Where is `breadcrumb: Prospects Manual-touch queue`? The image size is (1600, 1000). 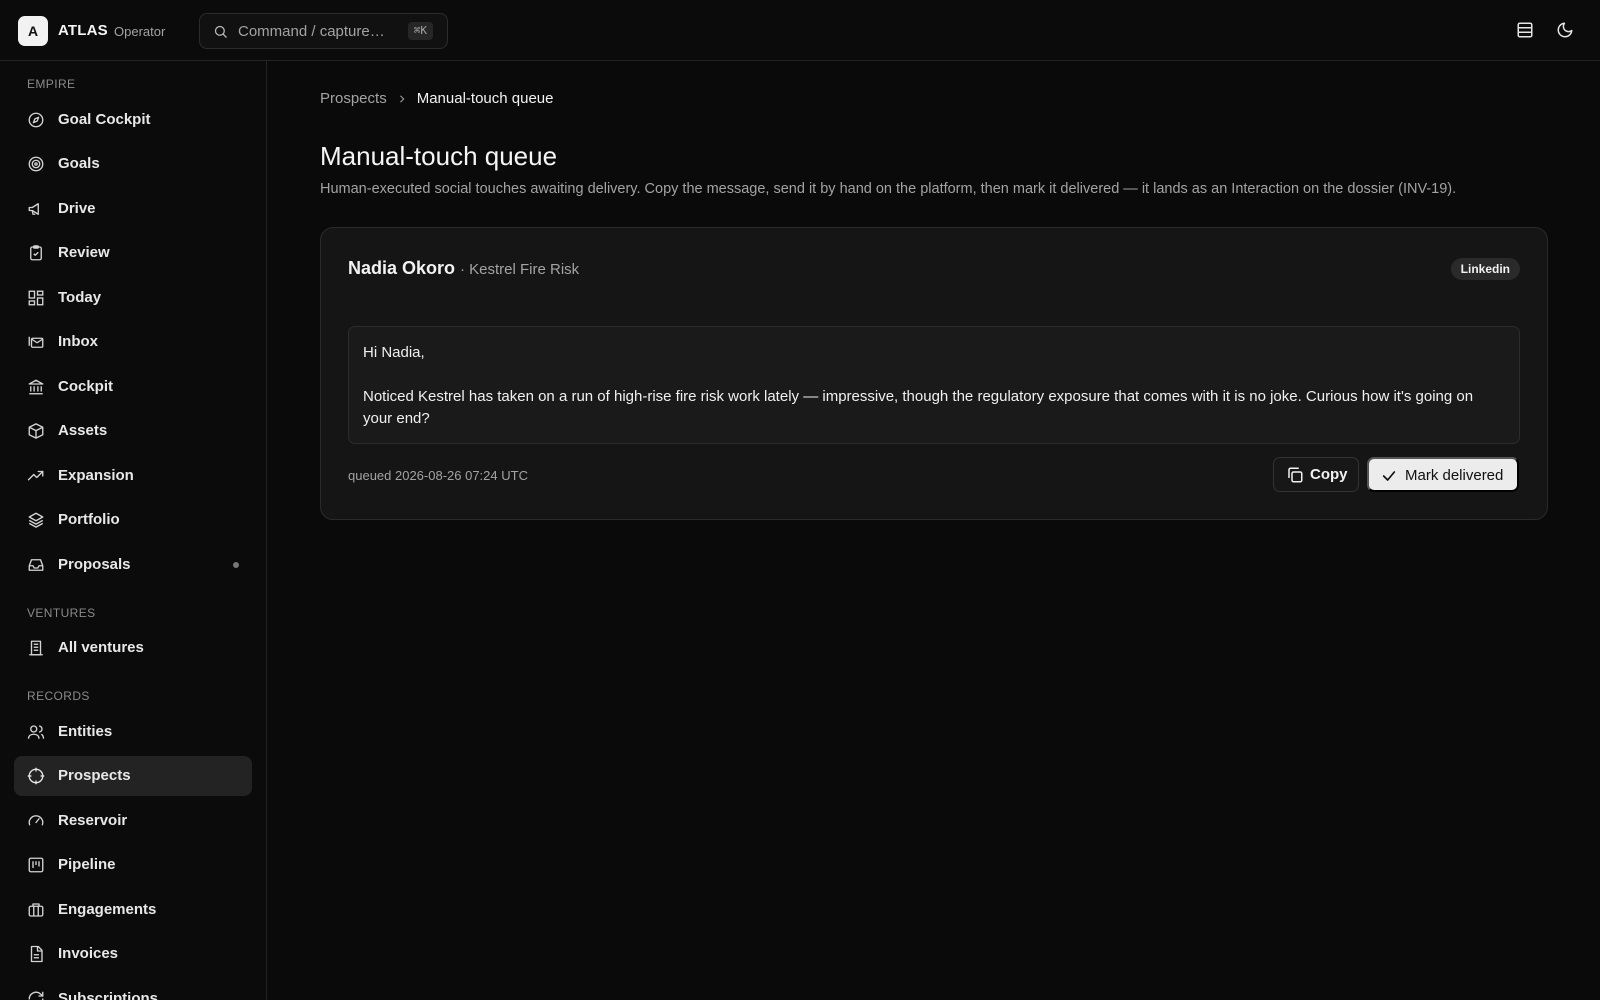
breadcrumb: Prospects Manual-touch queue is located at coordinates (436, 98).